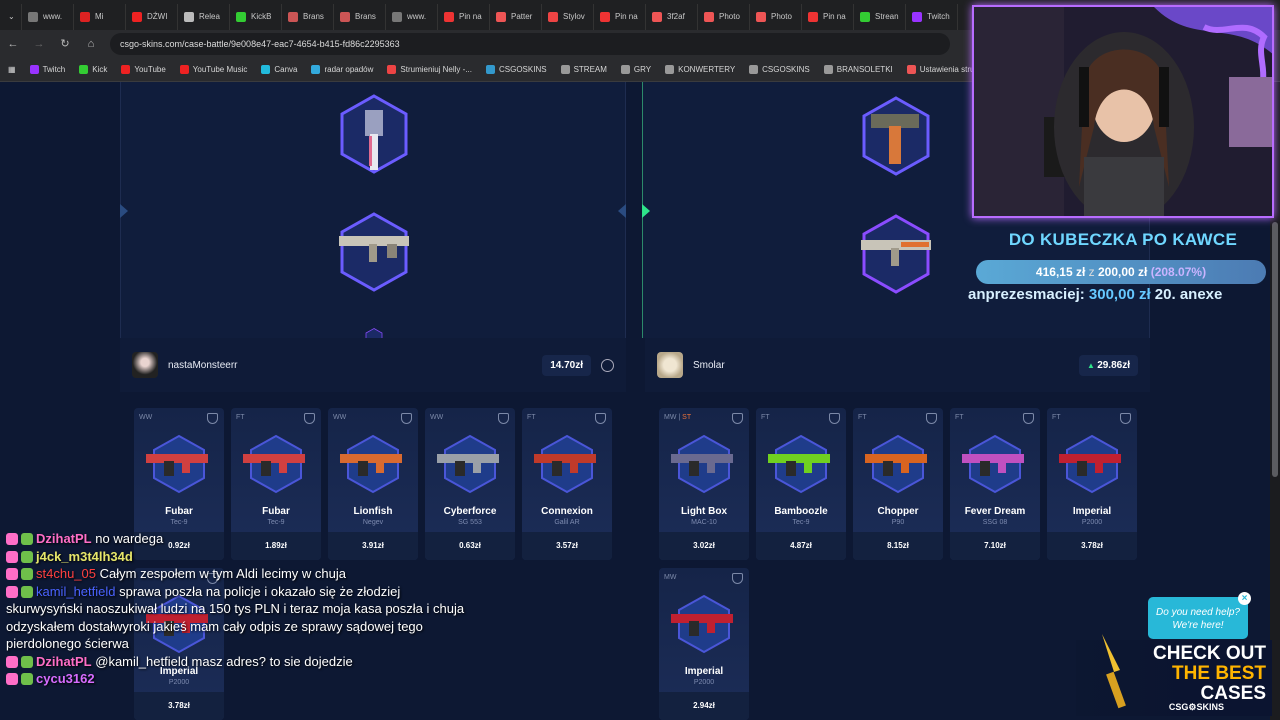 The width and height of the screenshot is (1280, 720). What do you see at coordinates (700, 69) in the screenshot?
I see `bookmark-item: KONWERTERY` at bounding box center [700, 69].